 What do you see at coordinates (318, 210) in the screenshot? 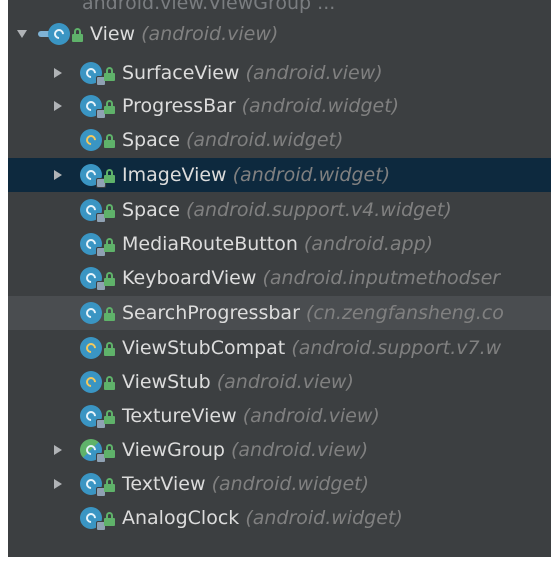
I see `package-name: (android.support.v4.widget)` at bounding box center [318, 210].